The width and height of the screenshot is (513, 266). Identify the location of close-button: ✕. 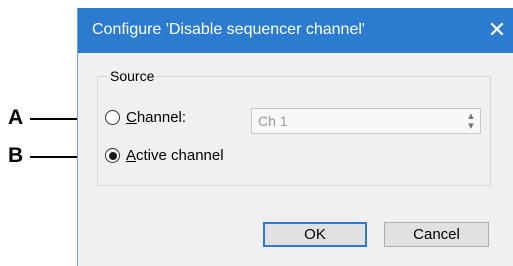
(496, 30).